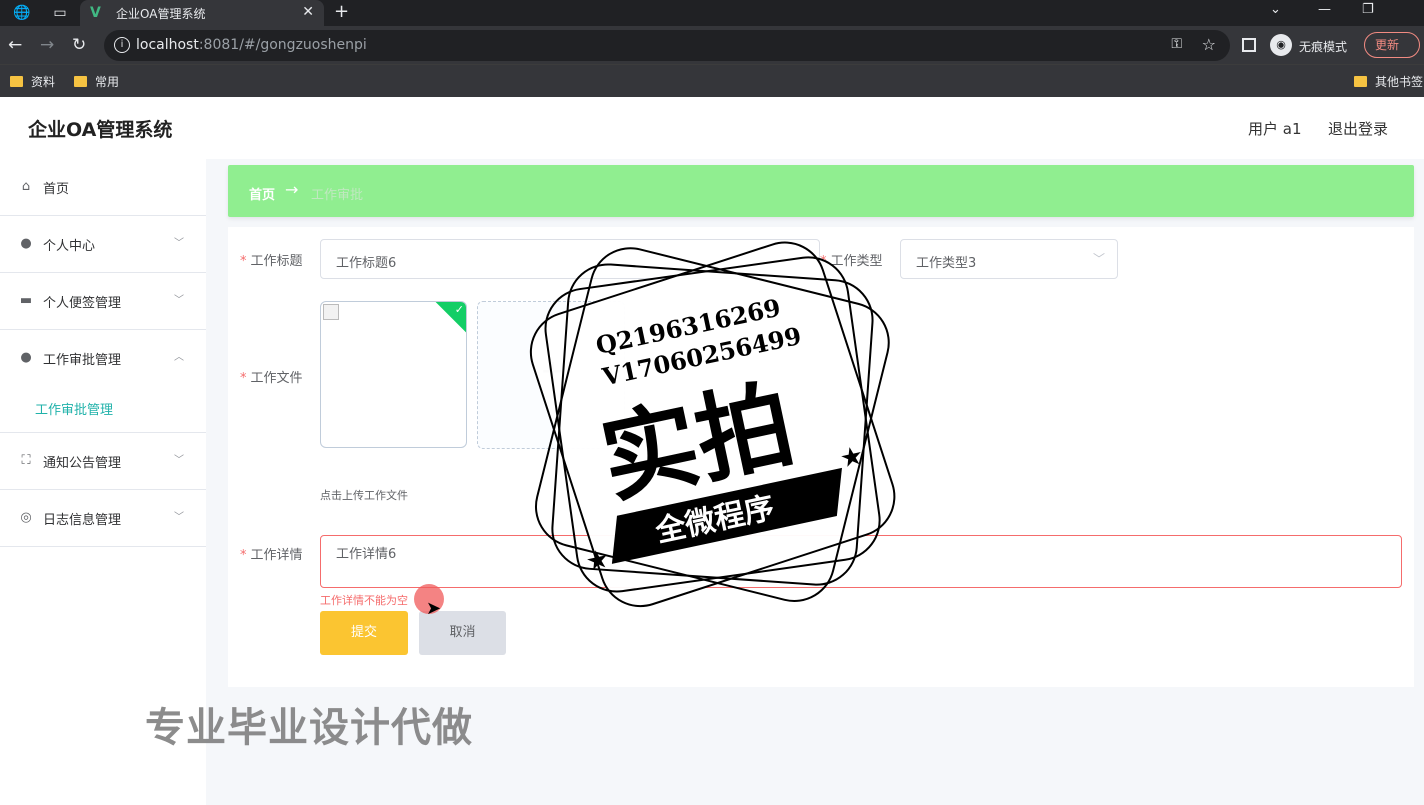 The image size is (1424, 805). Describe the element at coordinates (1324, 9) in the screenshot. I see `minimize-icon: —` at that location.